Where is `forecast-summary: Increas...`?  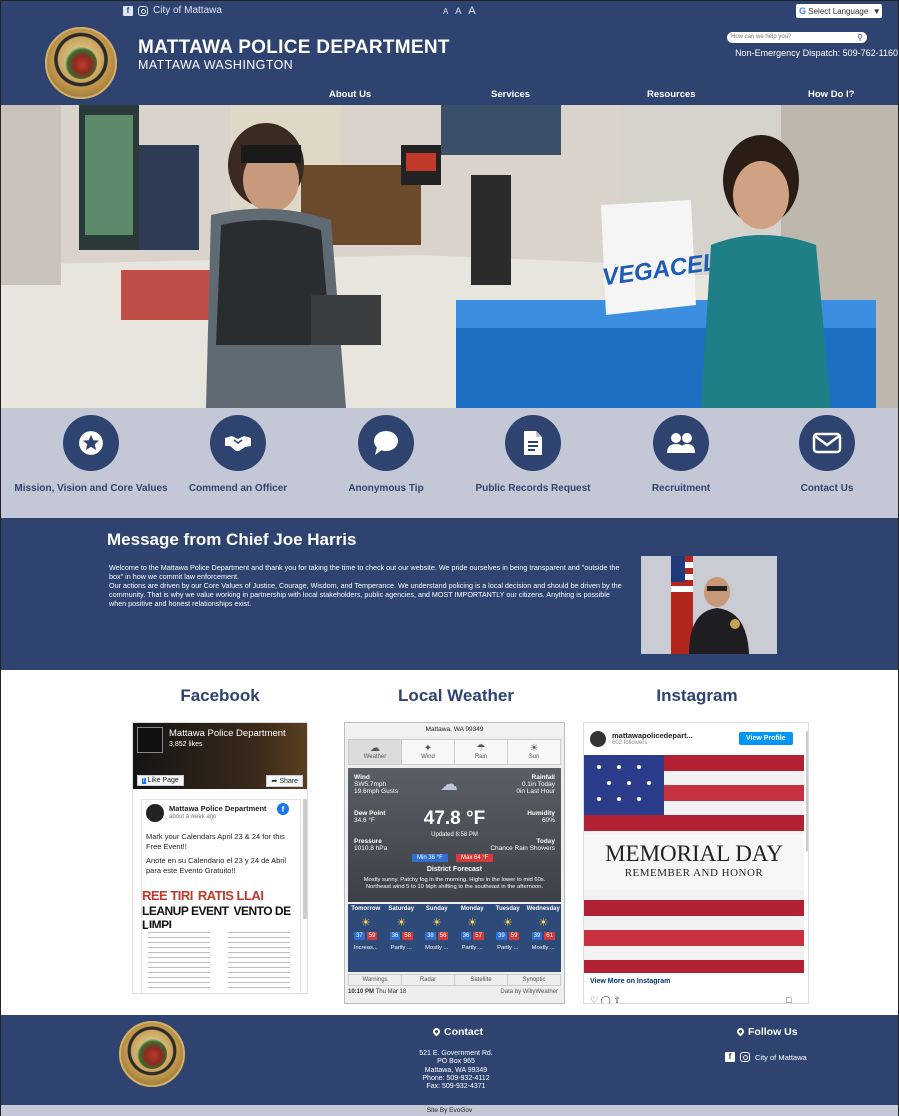 forecast-summary: Increas... is located at coordinates (365, 948).